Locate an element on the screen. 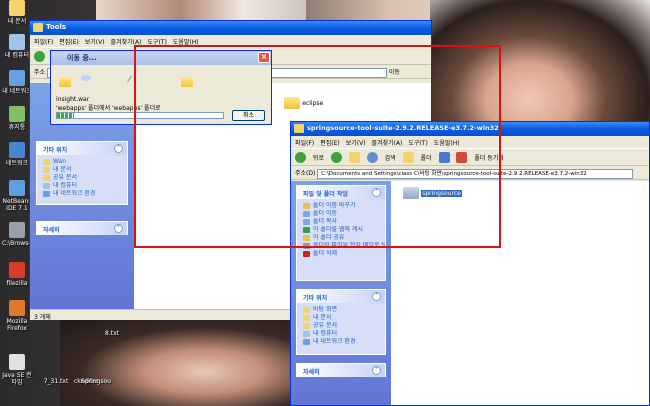 This screenshot has height=406, width=650. menu-item: 편집(E) is located at coordinates (69, 42).